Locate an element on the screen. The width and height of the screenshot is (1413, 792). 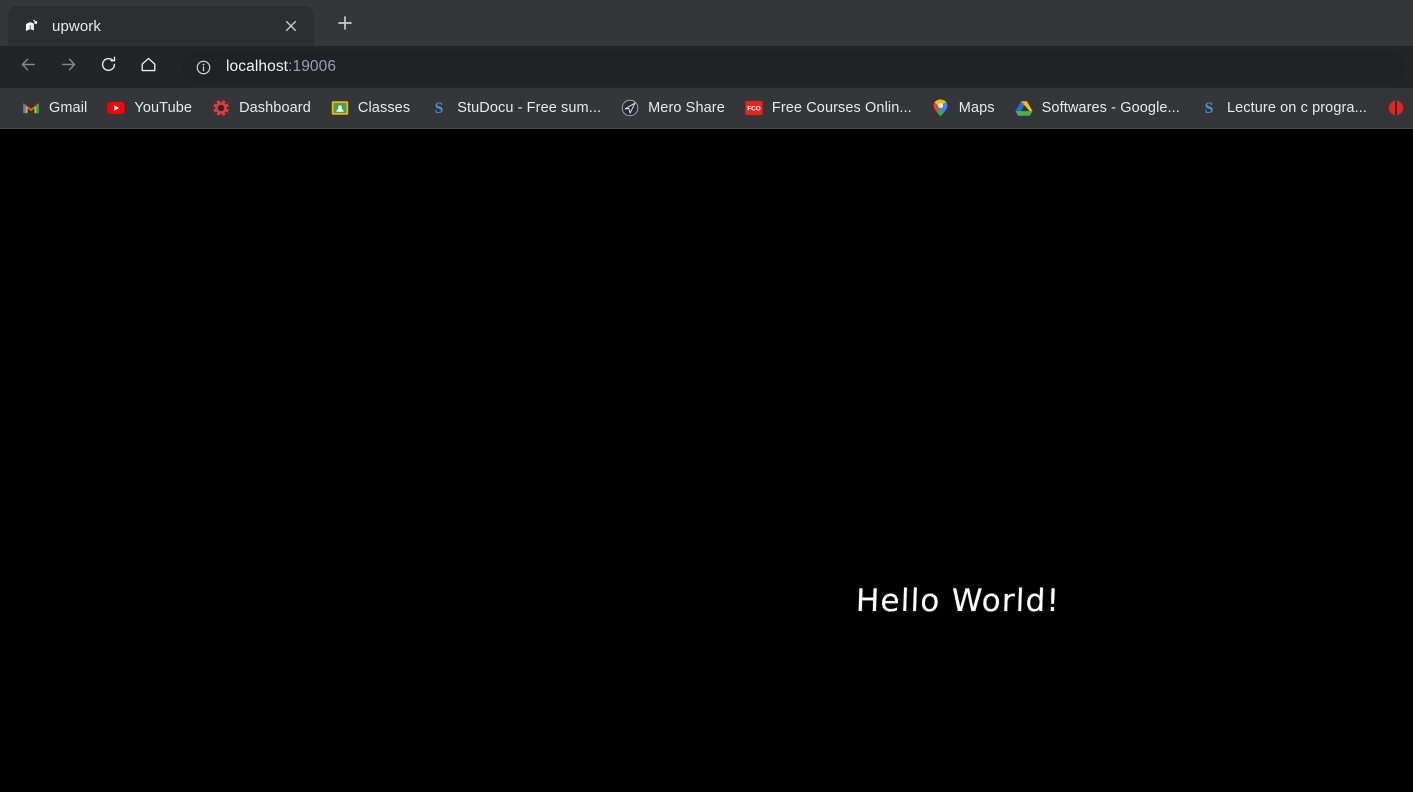
bookmark-youtube: YouTube is located at coordinates (149, 108).